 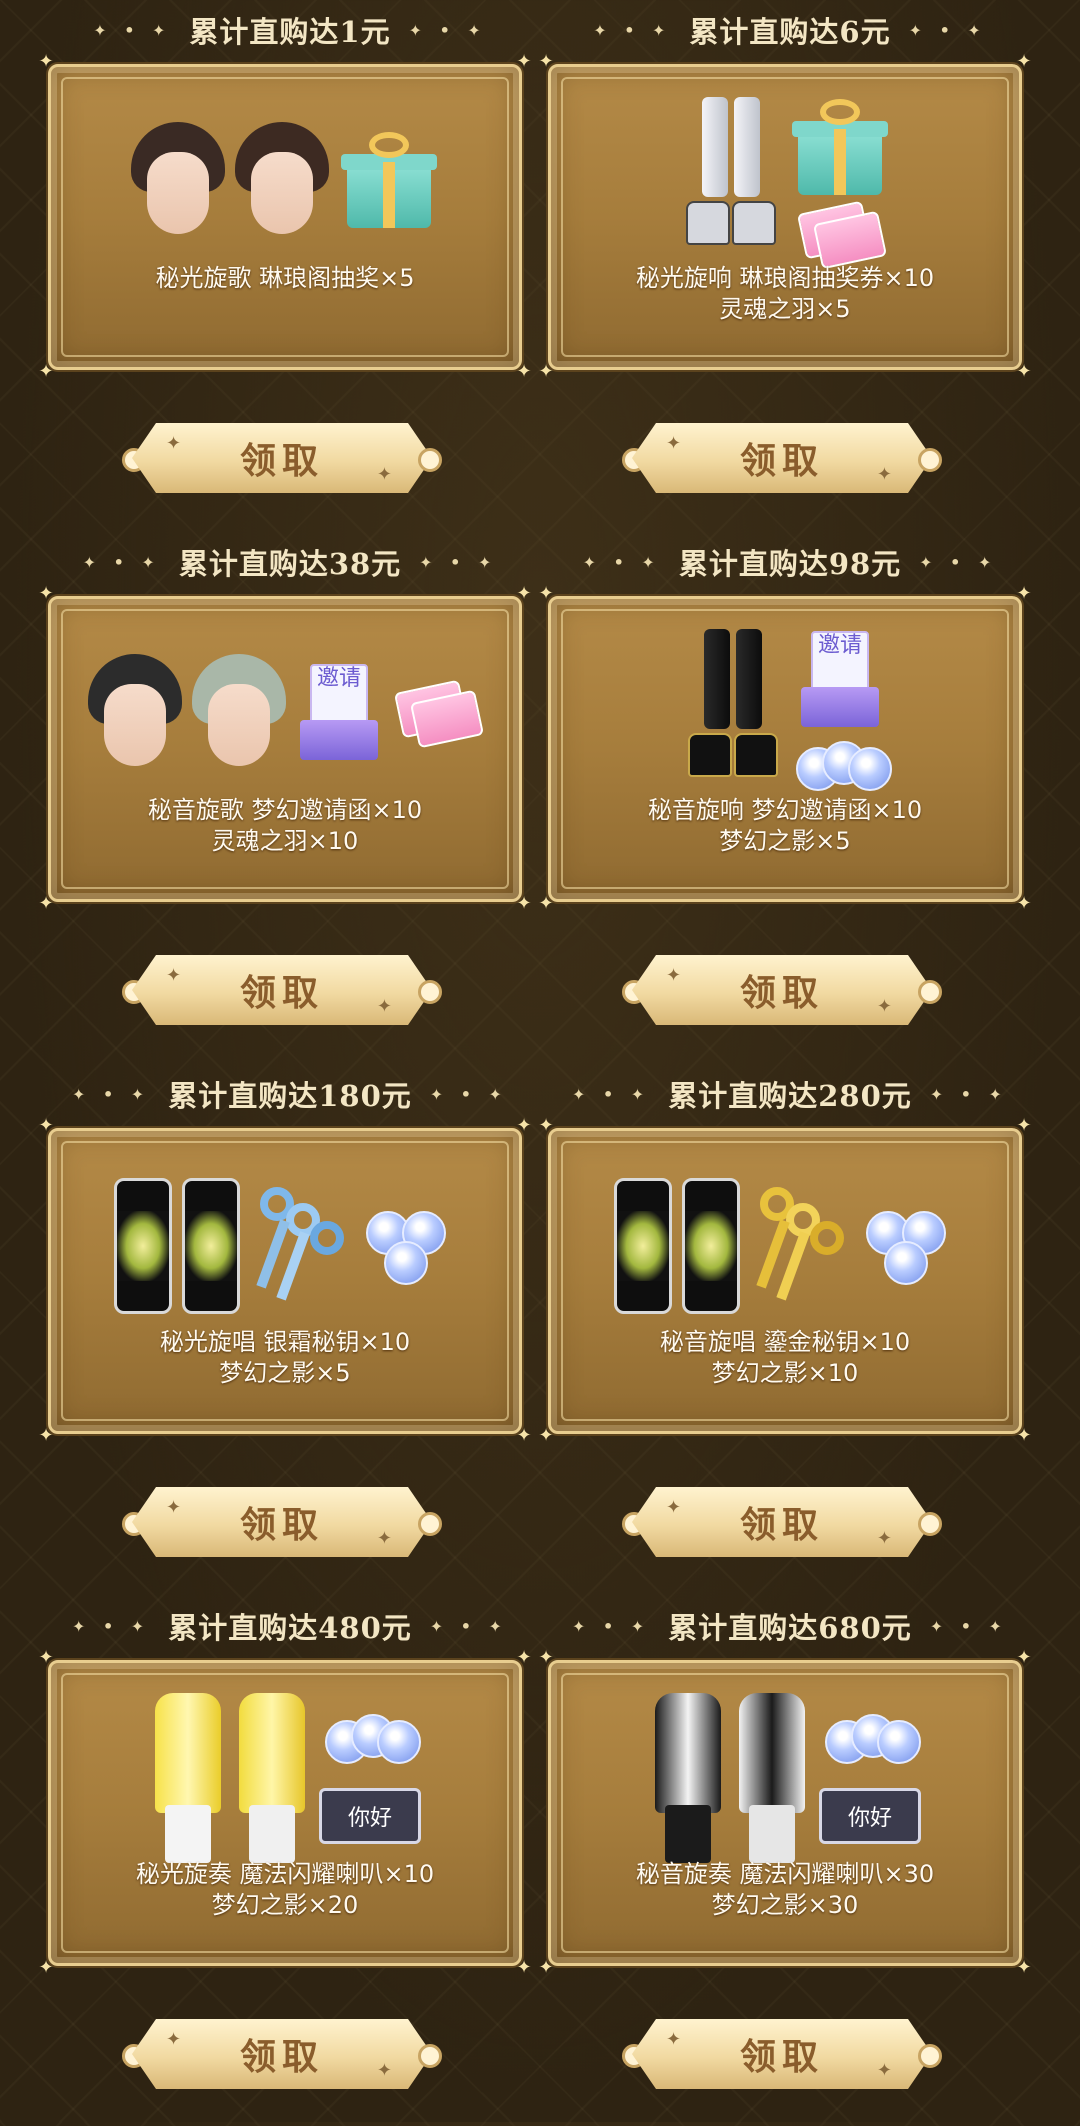 I want to click on black-boots-icon, so click(x=732, y=714).